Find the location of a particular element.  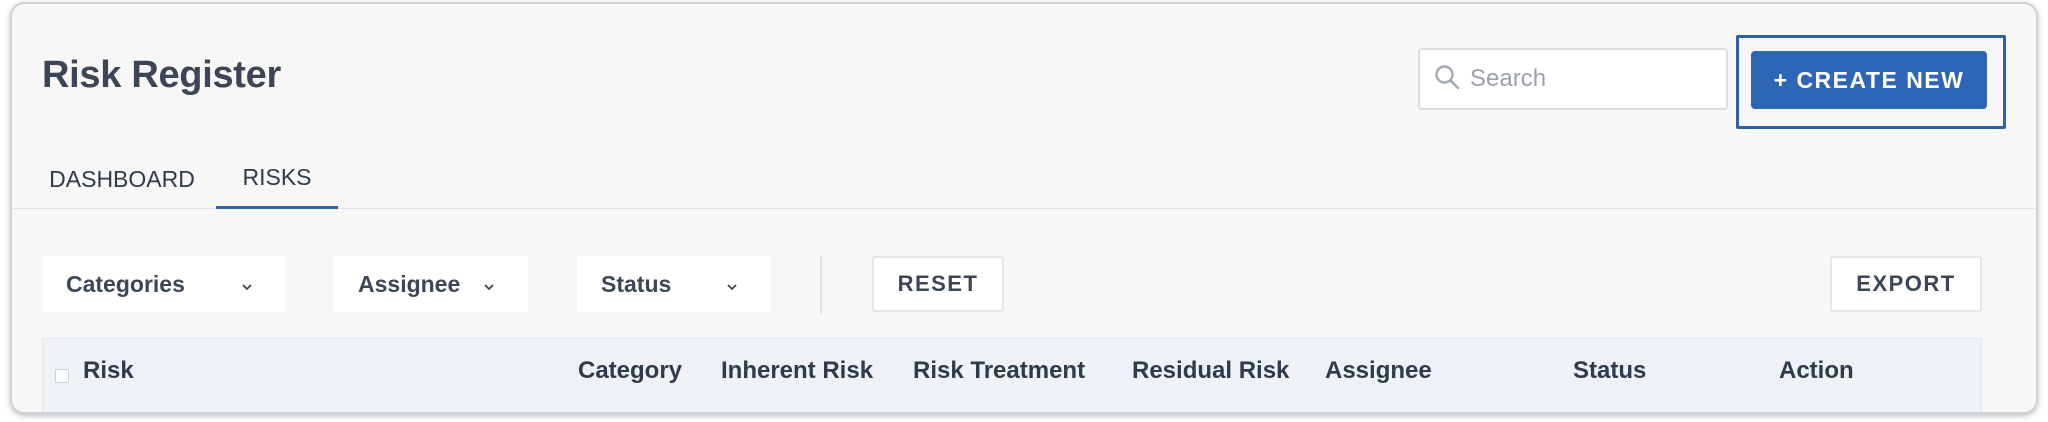

categories-filter: Categories is located at coordinates (164, 284).